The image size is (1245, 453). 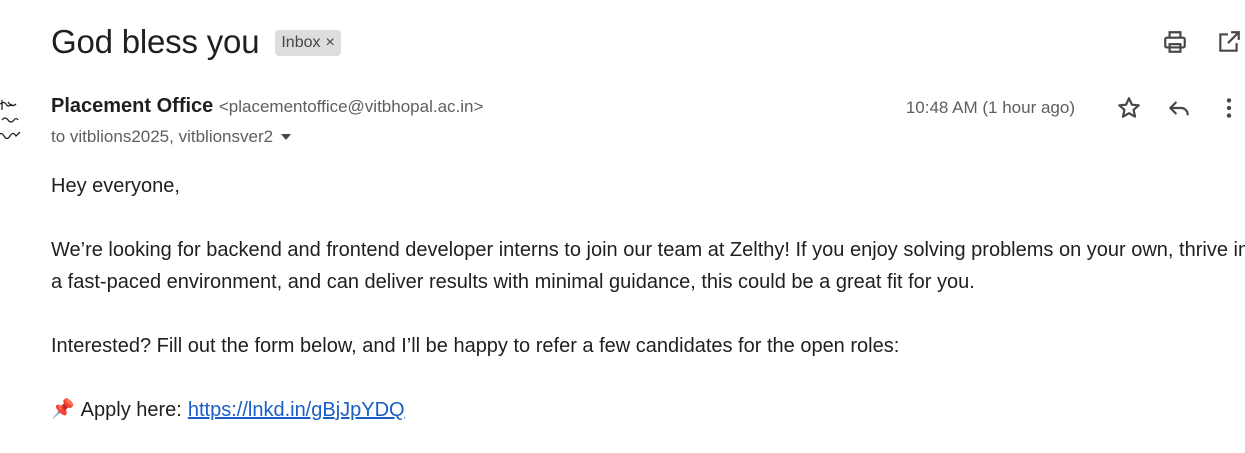 I want to click on timestamp: 10:48 AM (1 hour ago), so click(x=990, y=107).